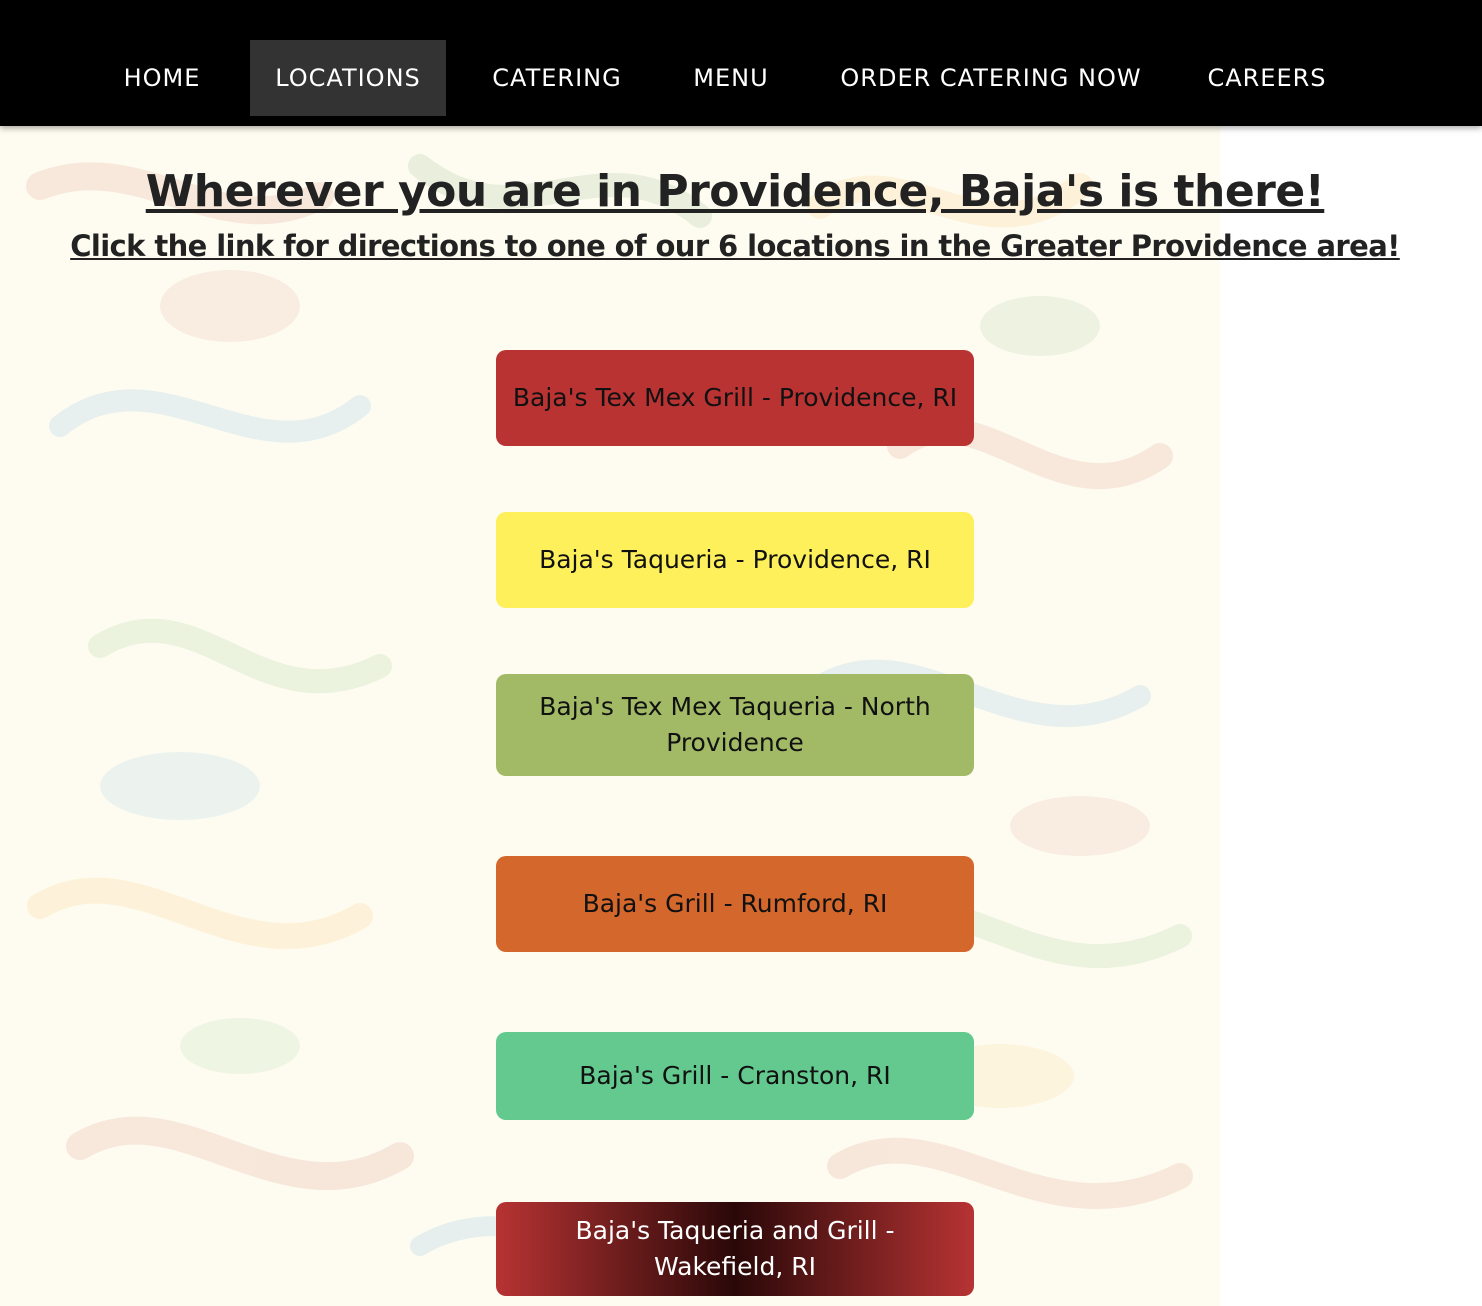  I want to click on location-button-label: Baja's Taqueria - Providence, RI, so click(735, 559).